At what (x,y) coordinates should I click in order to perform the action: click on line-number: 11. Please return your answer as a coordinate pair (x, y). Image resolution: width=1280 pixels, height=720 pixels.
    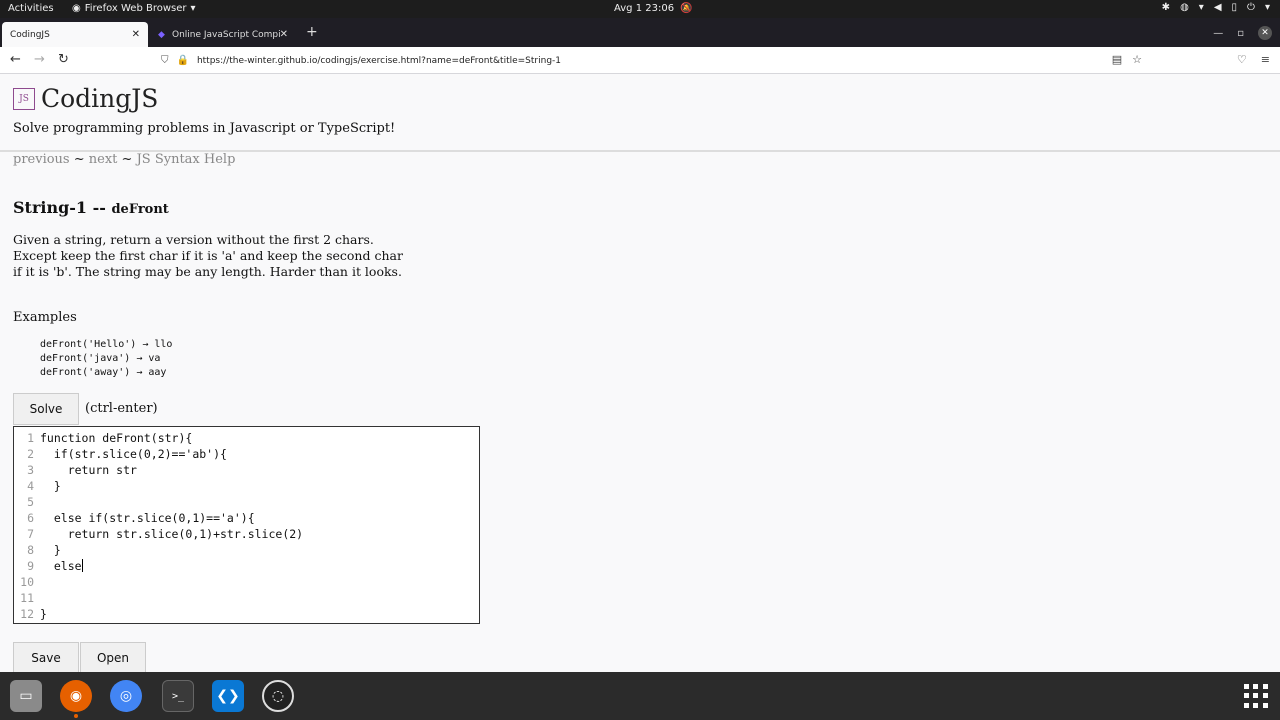
    Looking at the image, I should click on (27, 598).